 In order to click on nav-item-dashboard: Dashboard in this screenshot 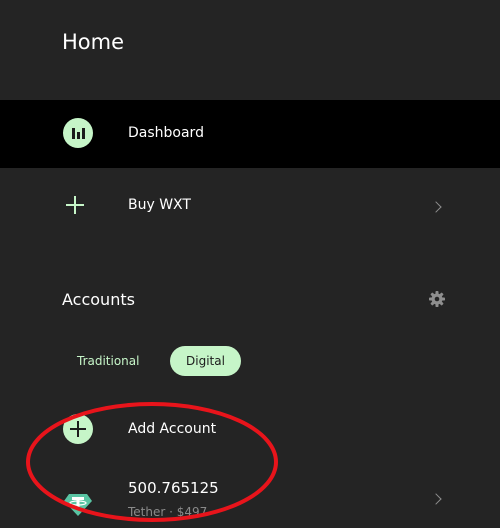, I will do `click(250, 134)`.